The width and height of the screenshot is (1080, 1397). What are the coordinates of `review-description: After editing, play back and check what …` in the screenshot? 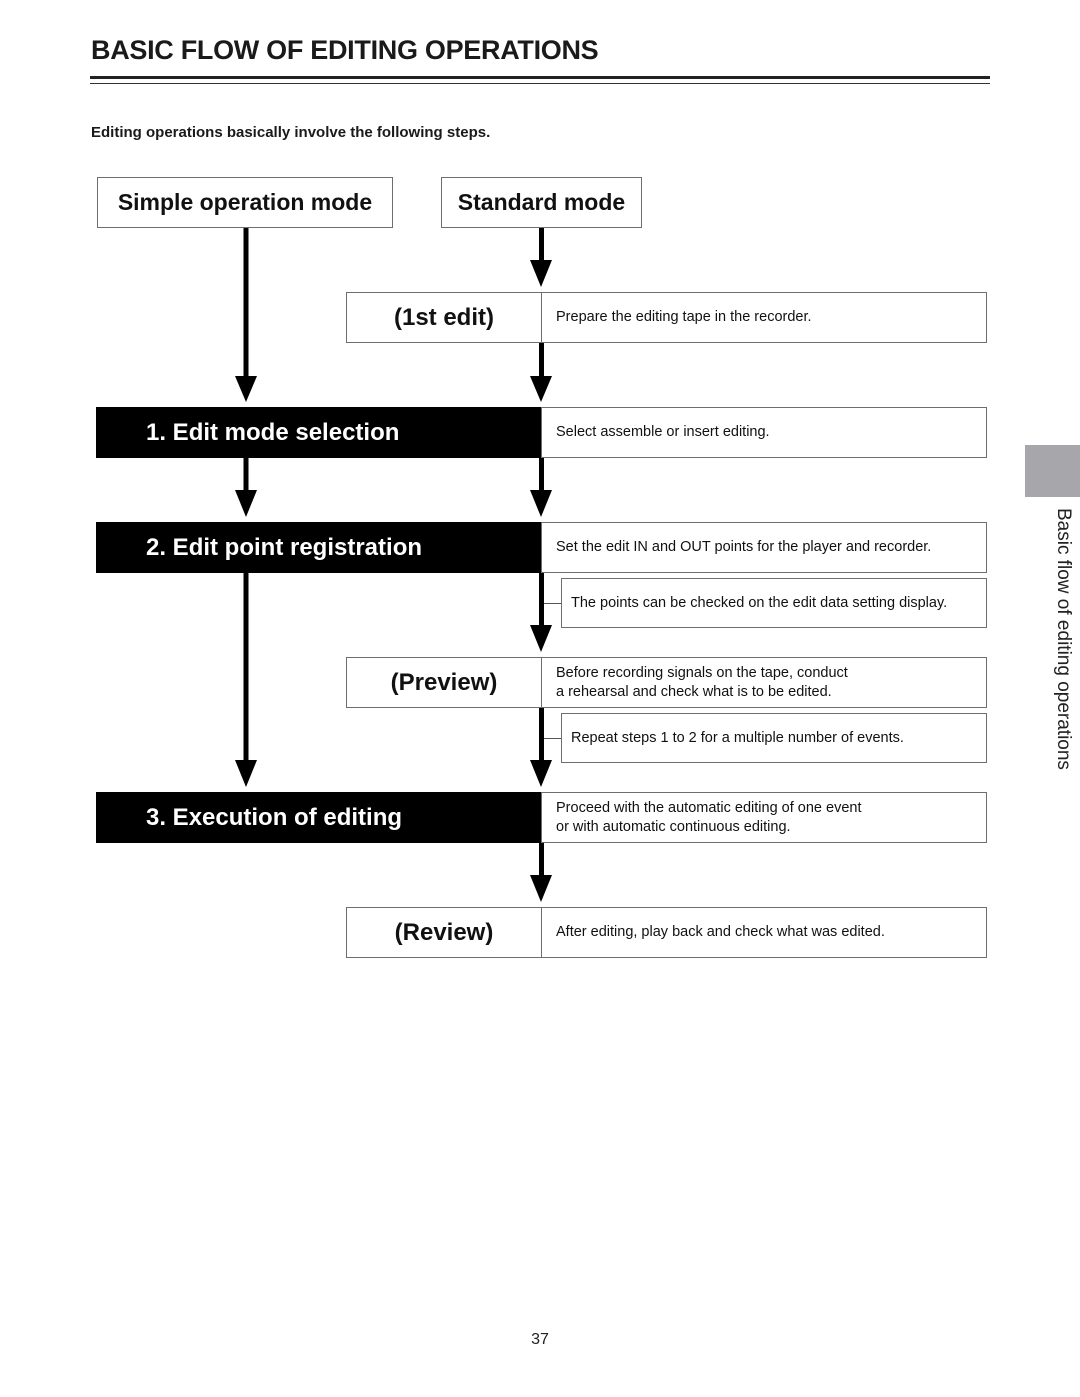 It's located at (764, 932).